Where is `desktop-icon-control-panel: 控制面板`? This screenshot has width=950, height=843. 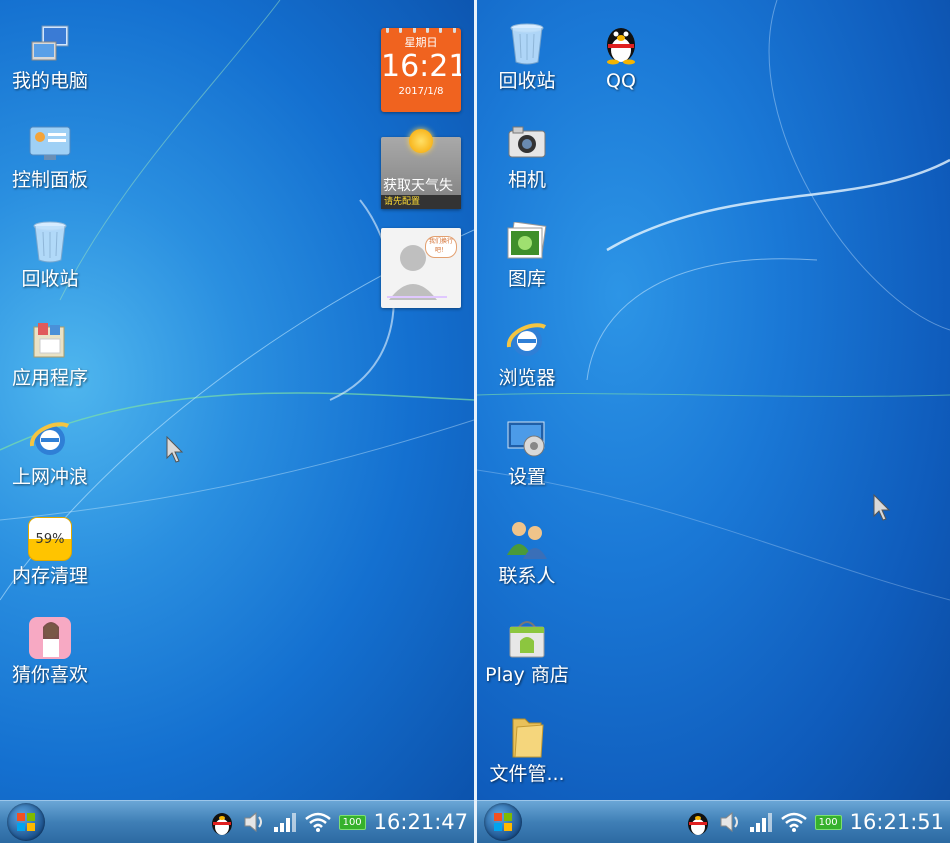
desktop-icon-control-panel: 控制面板 is located at coordinates (50, 156).